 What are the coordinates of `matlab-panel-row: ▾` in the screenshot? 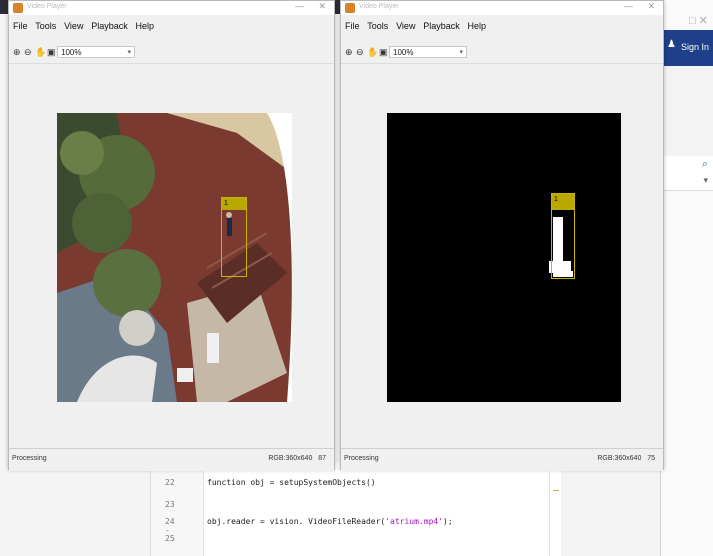 It's located at (687, 181).